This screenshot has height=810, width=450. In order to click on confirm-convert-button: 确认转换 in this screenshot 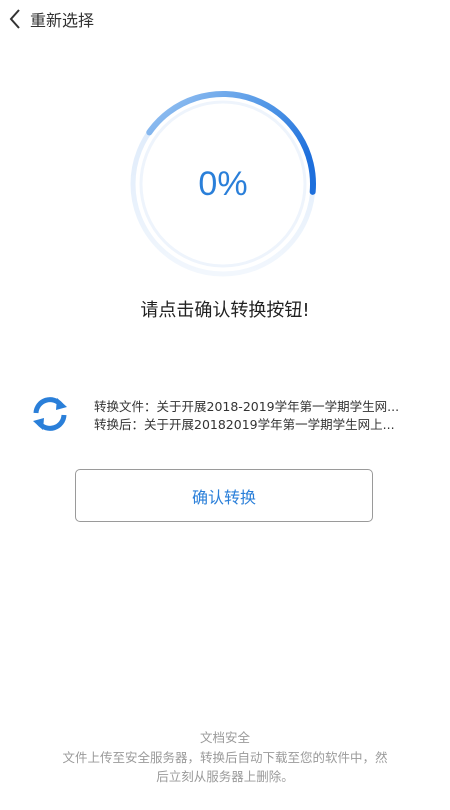, I will do `click(224, 495)`.